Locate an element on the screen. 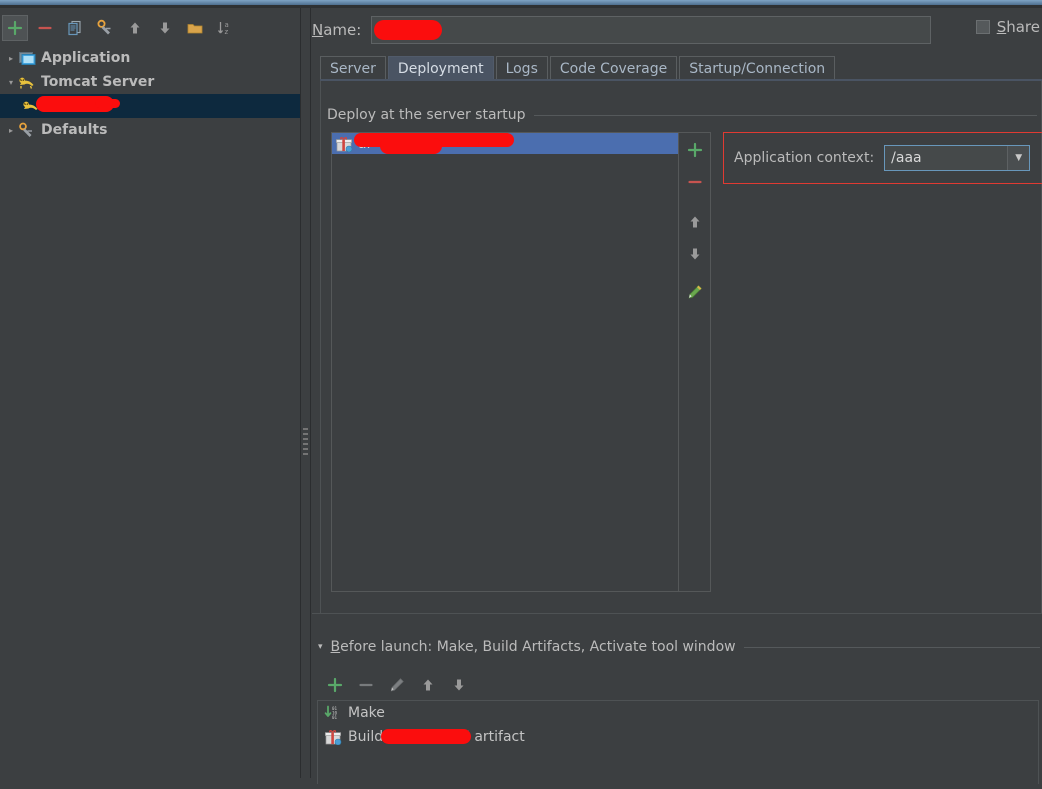 This screenshot has width=1042, height=789. application-icon is located at coordinates (27, 58).